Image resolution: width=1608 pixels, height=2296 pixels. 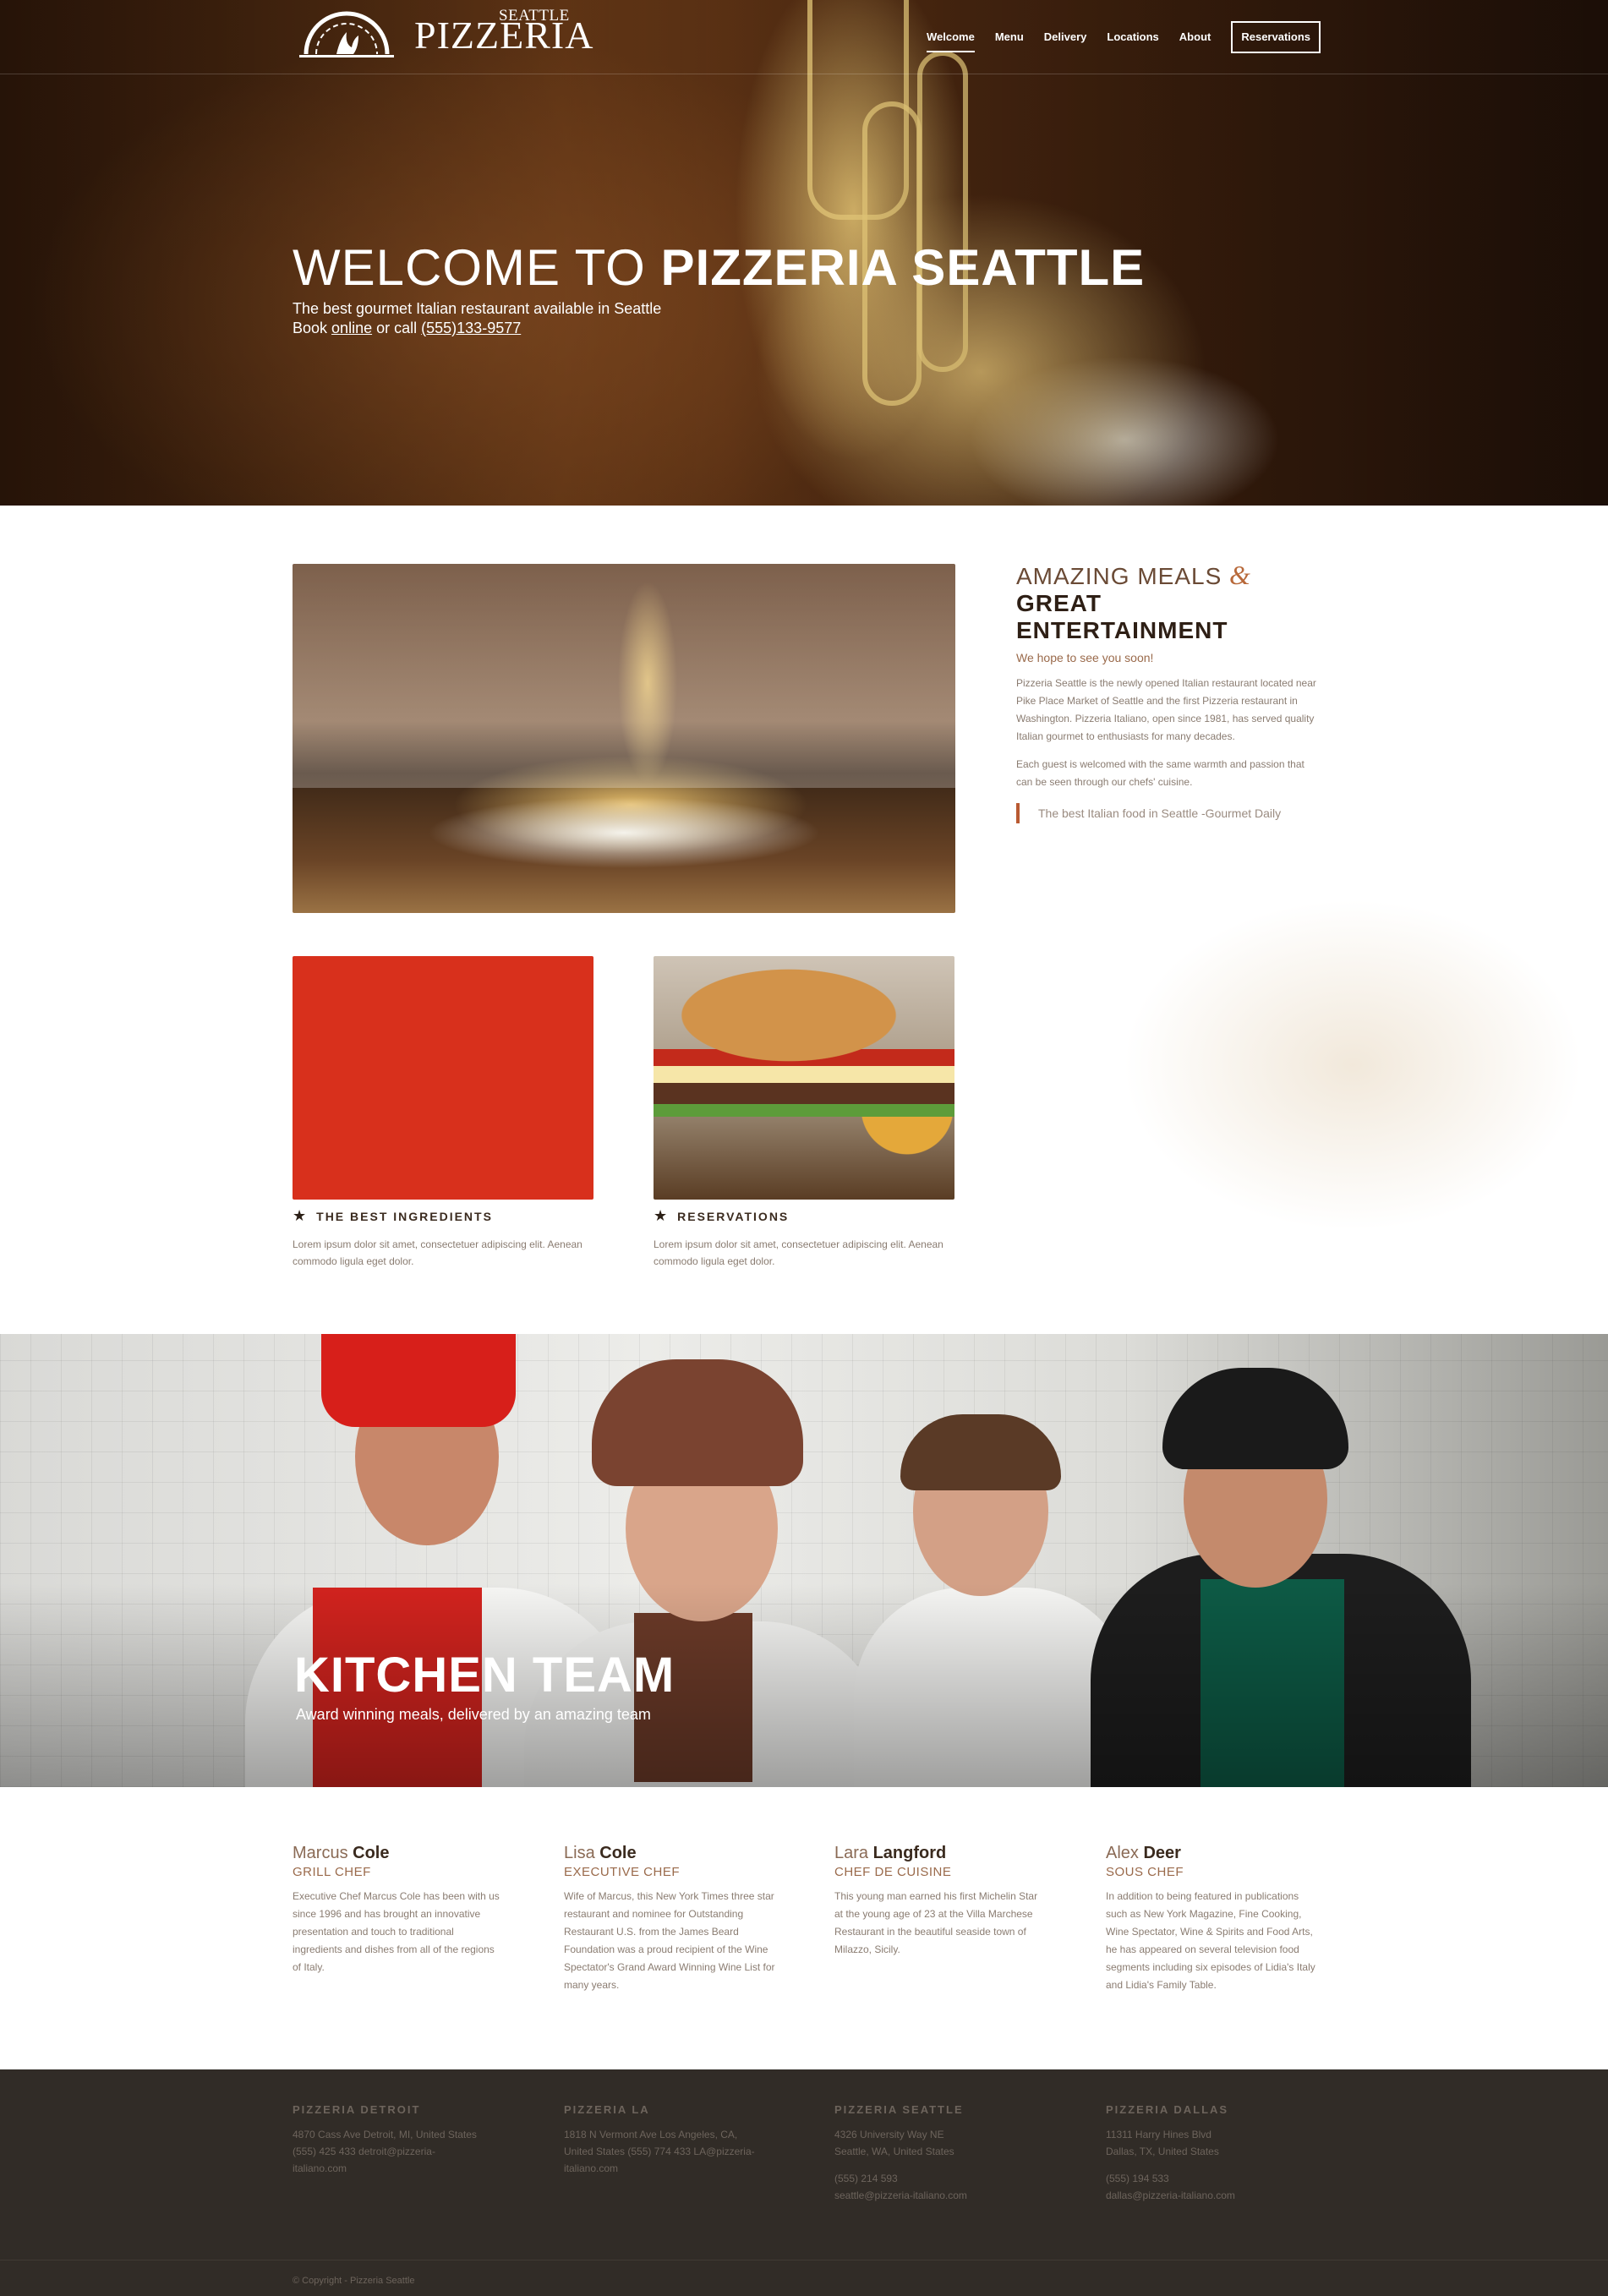 What do you see at coordinates (398, 1853) in the screenshot?
I see `staff-name: Marcus Cole` at bounding box center [398, 1853].